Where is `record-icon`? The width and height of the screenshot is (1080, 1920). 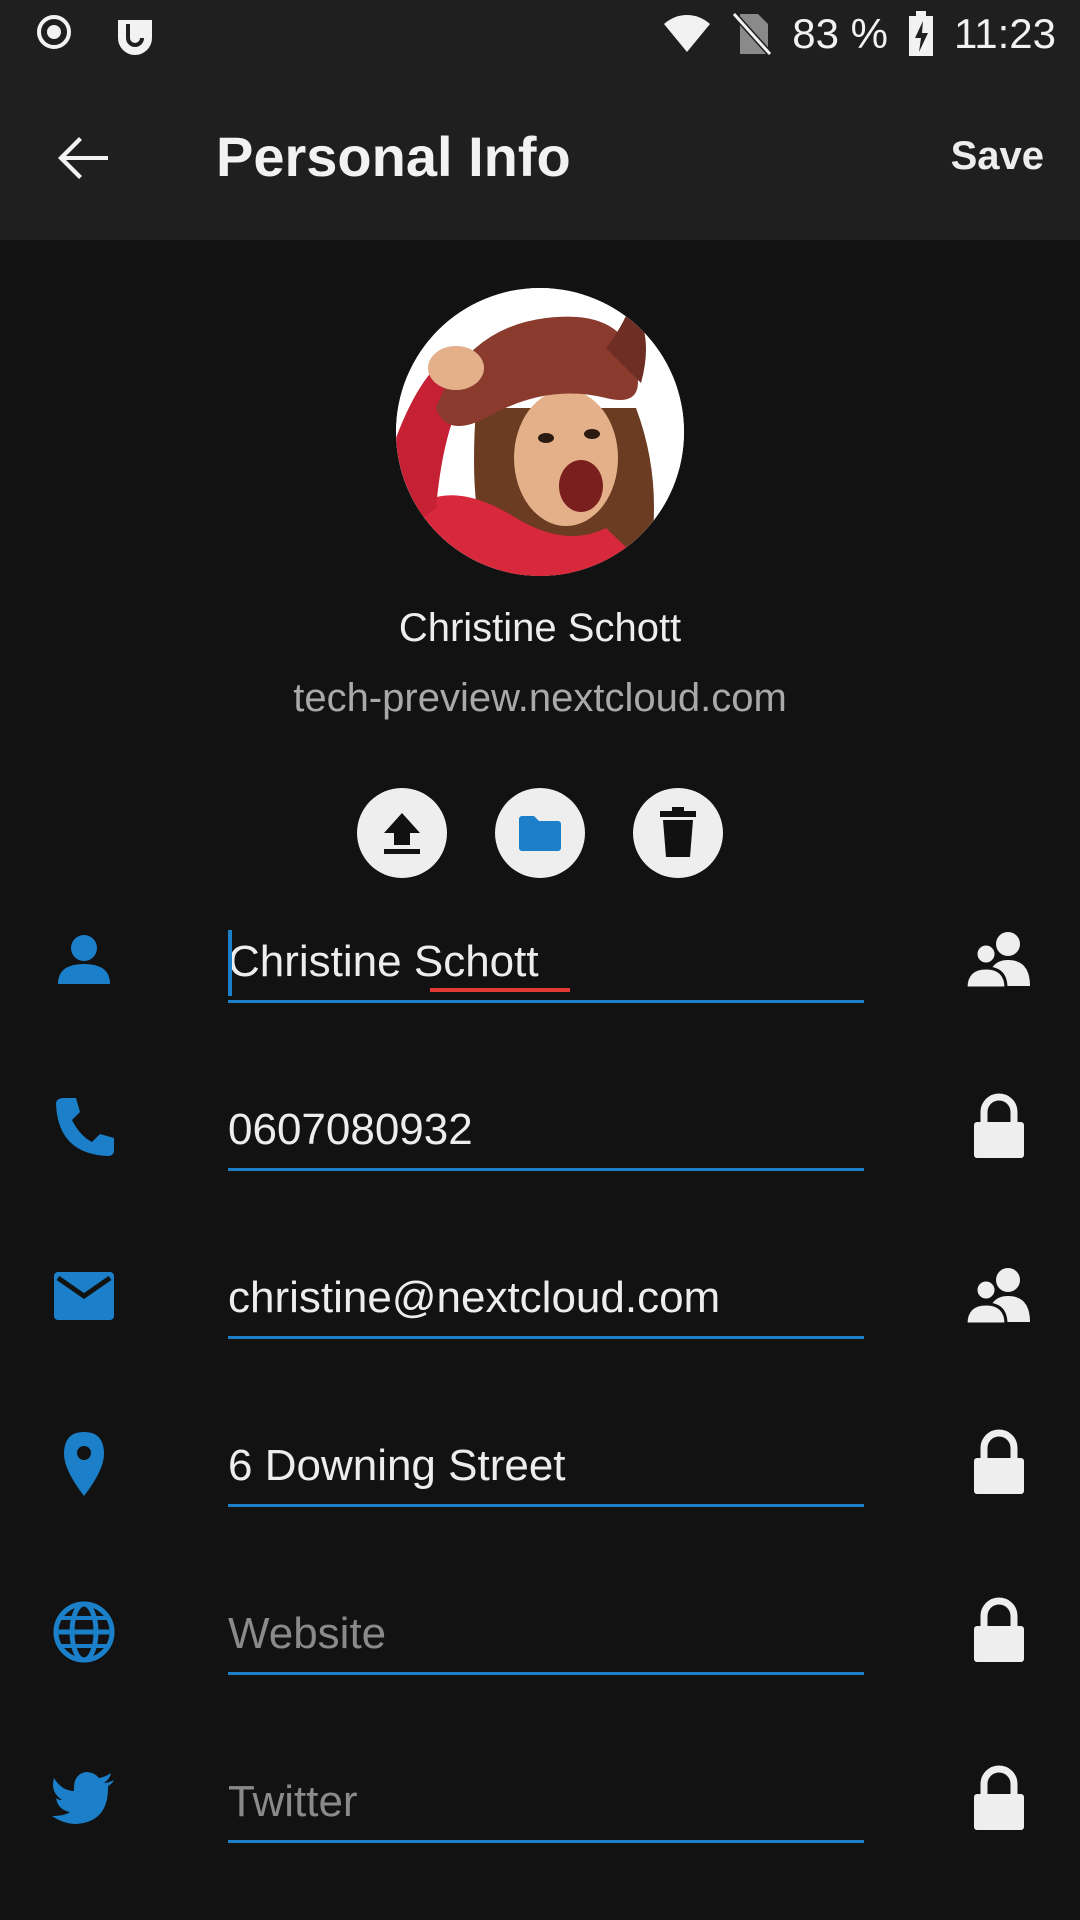
record-icon is located at coordinates (54, 32).